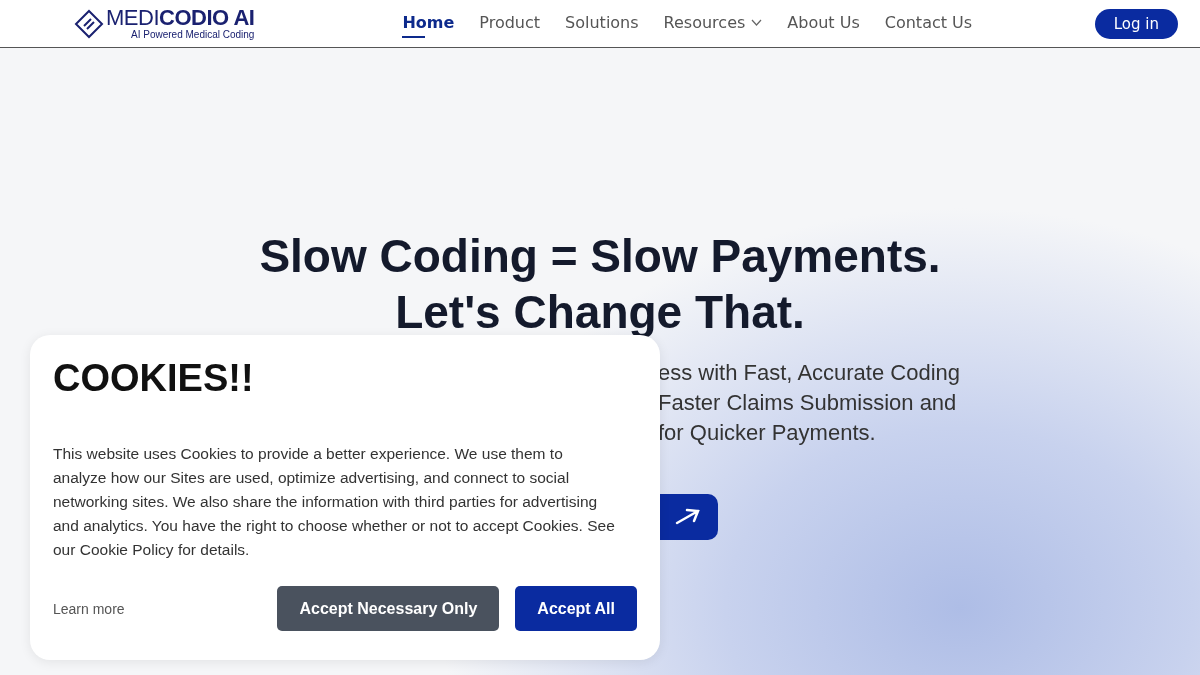 The width and height of the screenshot is (1200, 675). Describe the element at coordinates (510, 23) in the screenshot. I see `nav-link: Product` at that location.